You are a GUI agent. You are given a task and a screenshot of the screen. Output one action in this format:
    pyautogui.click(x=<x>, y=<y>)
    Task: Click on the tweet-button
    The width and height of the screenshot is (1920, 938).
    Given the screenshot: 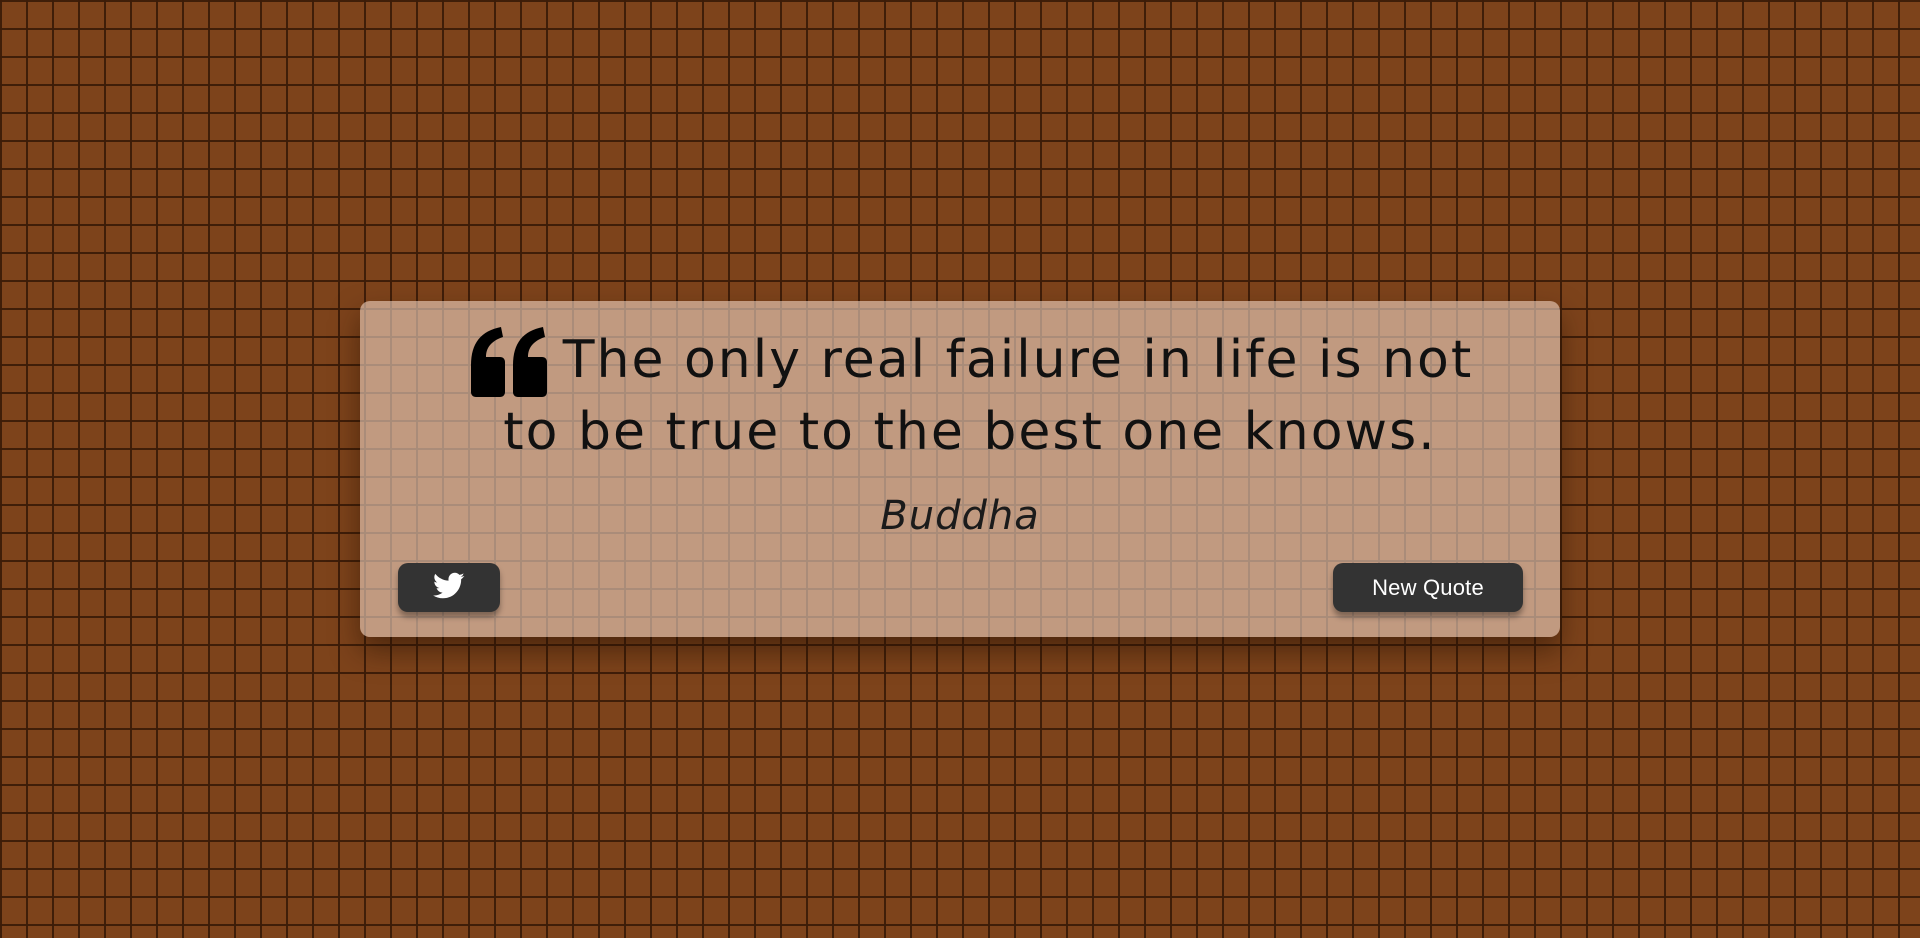 What is the action you would take?
    pyautogui.click(x=449, y=587)
    